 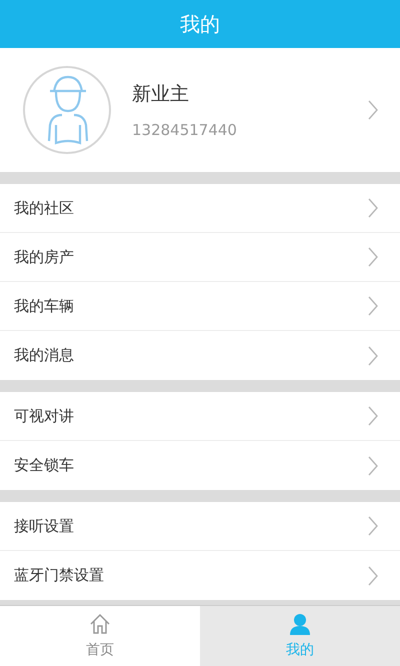 What do you see at coordinates (200, 465) in the screenshot?
I see `menu-item: 安全锁车` at bounding box center [200, 465].